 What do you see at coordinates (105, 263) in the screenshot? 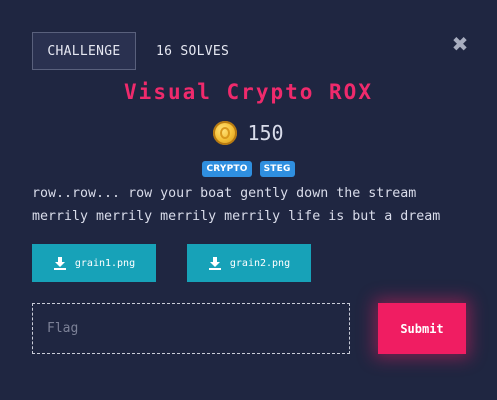
I see `file-name: grain1.png` at bounding box center [105, 263].